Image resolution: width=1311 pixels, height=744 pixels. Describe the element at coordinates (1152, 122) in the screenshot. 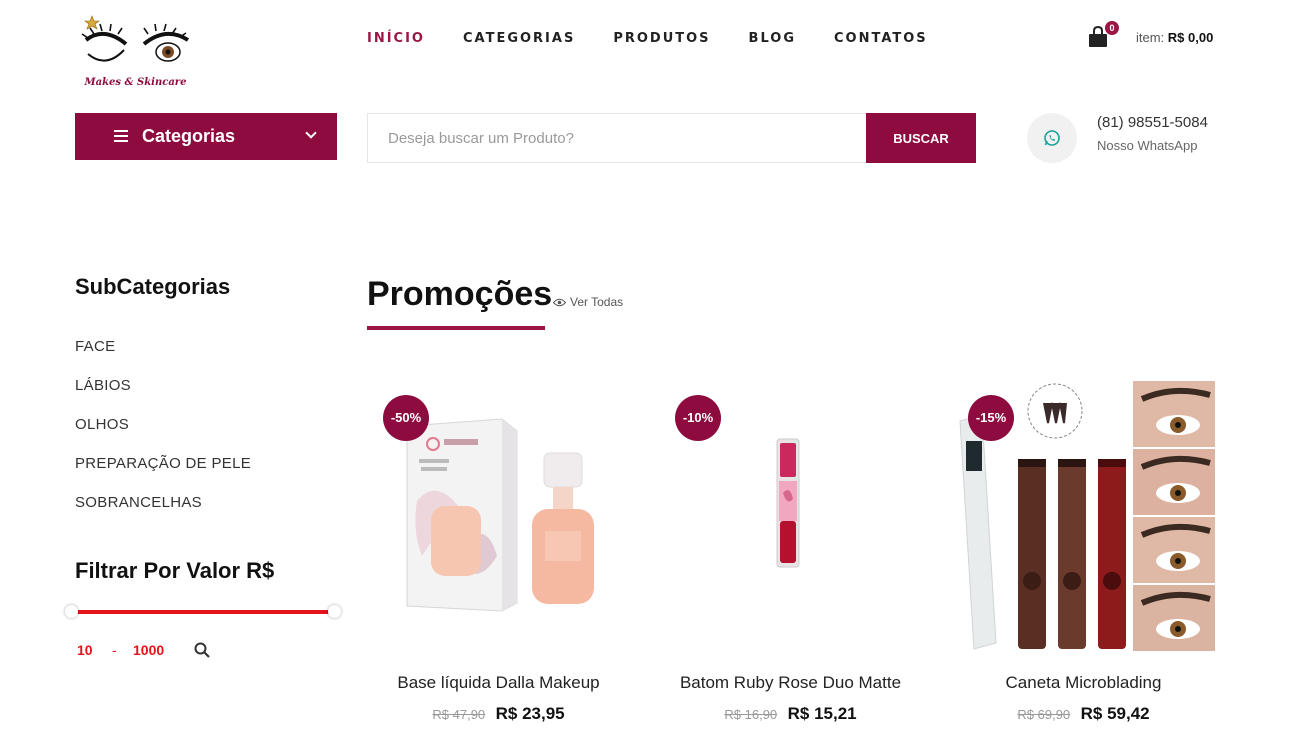

I see `whatsapp-phone: (81) 98551-5084` at that location.